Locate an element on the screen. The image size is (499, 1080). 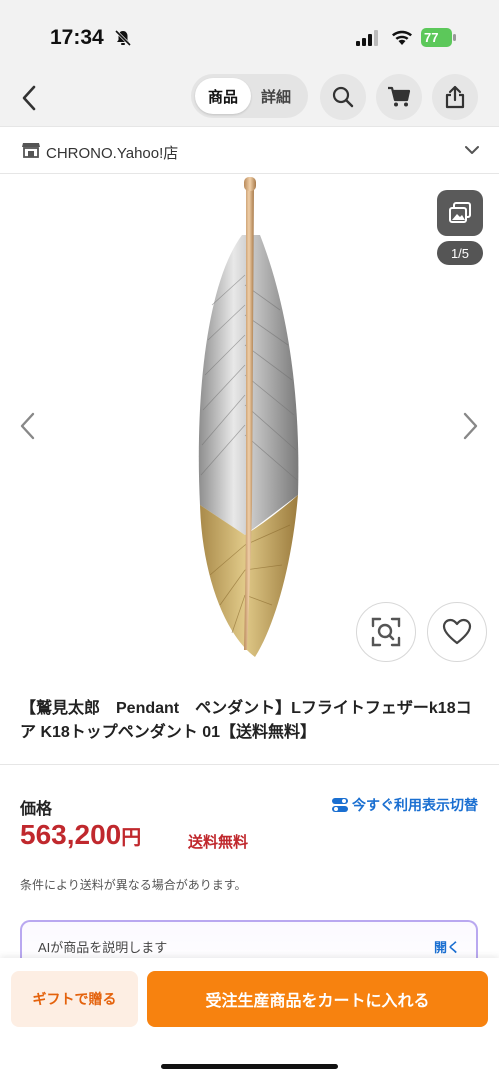
chevron-right-icon is located at coordinates (470, 426).